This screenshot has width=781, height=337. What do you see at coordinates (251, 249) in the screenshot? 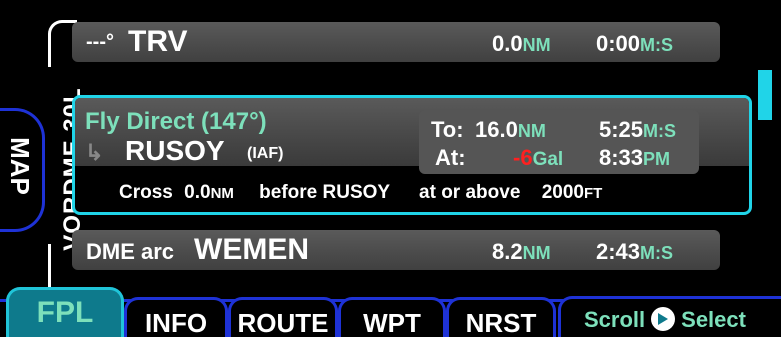
I see `waypoint-name: WEMEN` at bounding box center [251, 249].